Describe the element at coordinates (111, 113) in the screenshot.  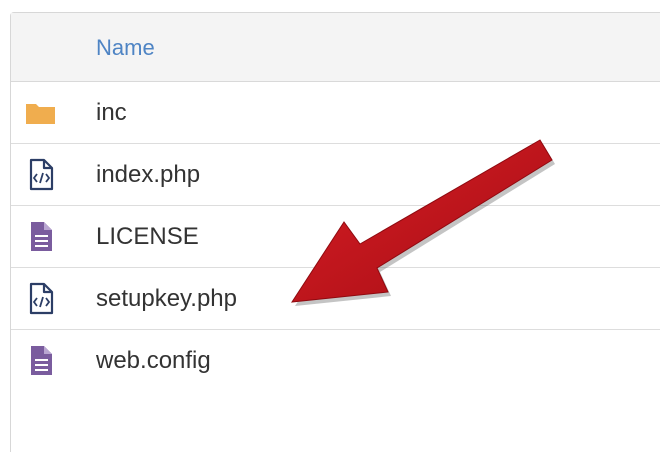
I see `file-name: inc` at that location.